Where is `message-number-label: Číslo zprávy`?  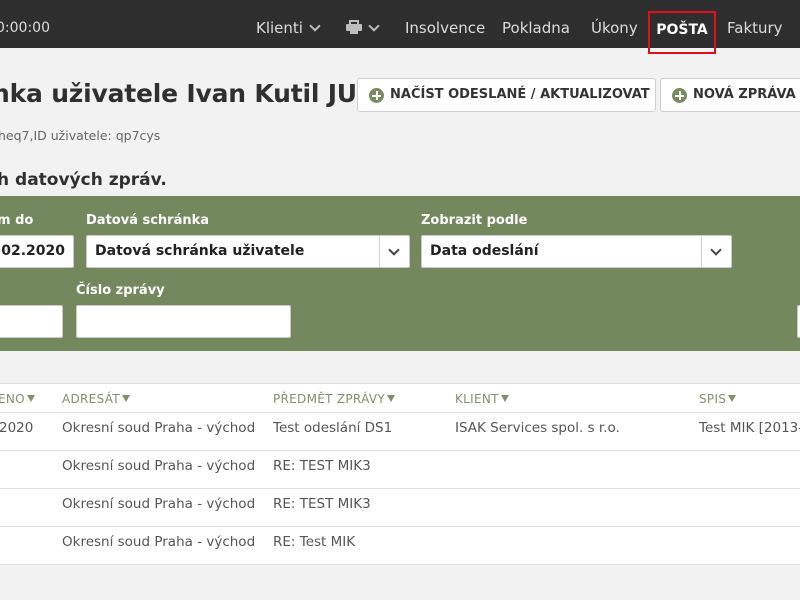 message-number-label: Číslo zprávy is located at coordinates (120, 290).